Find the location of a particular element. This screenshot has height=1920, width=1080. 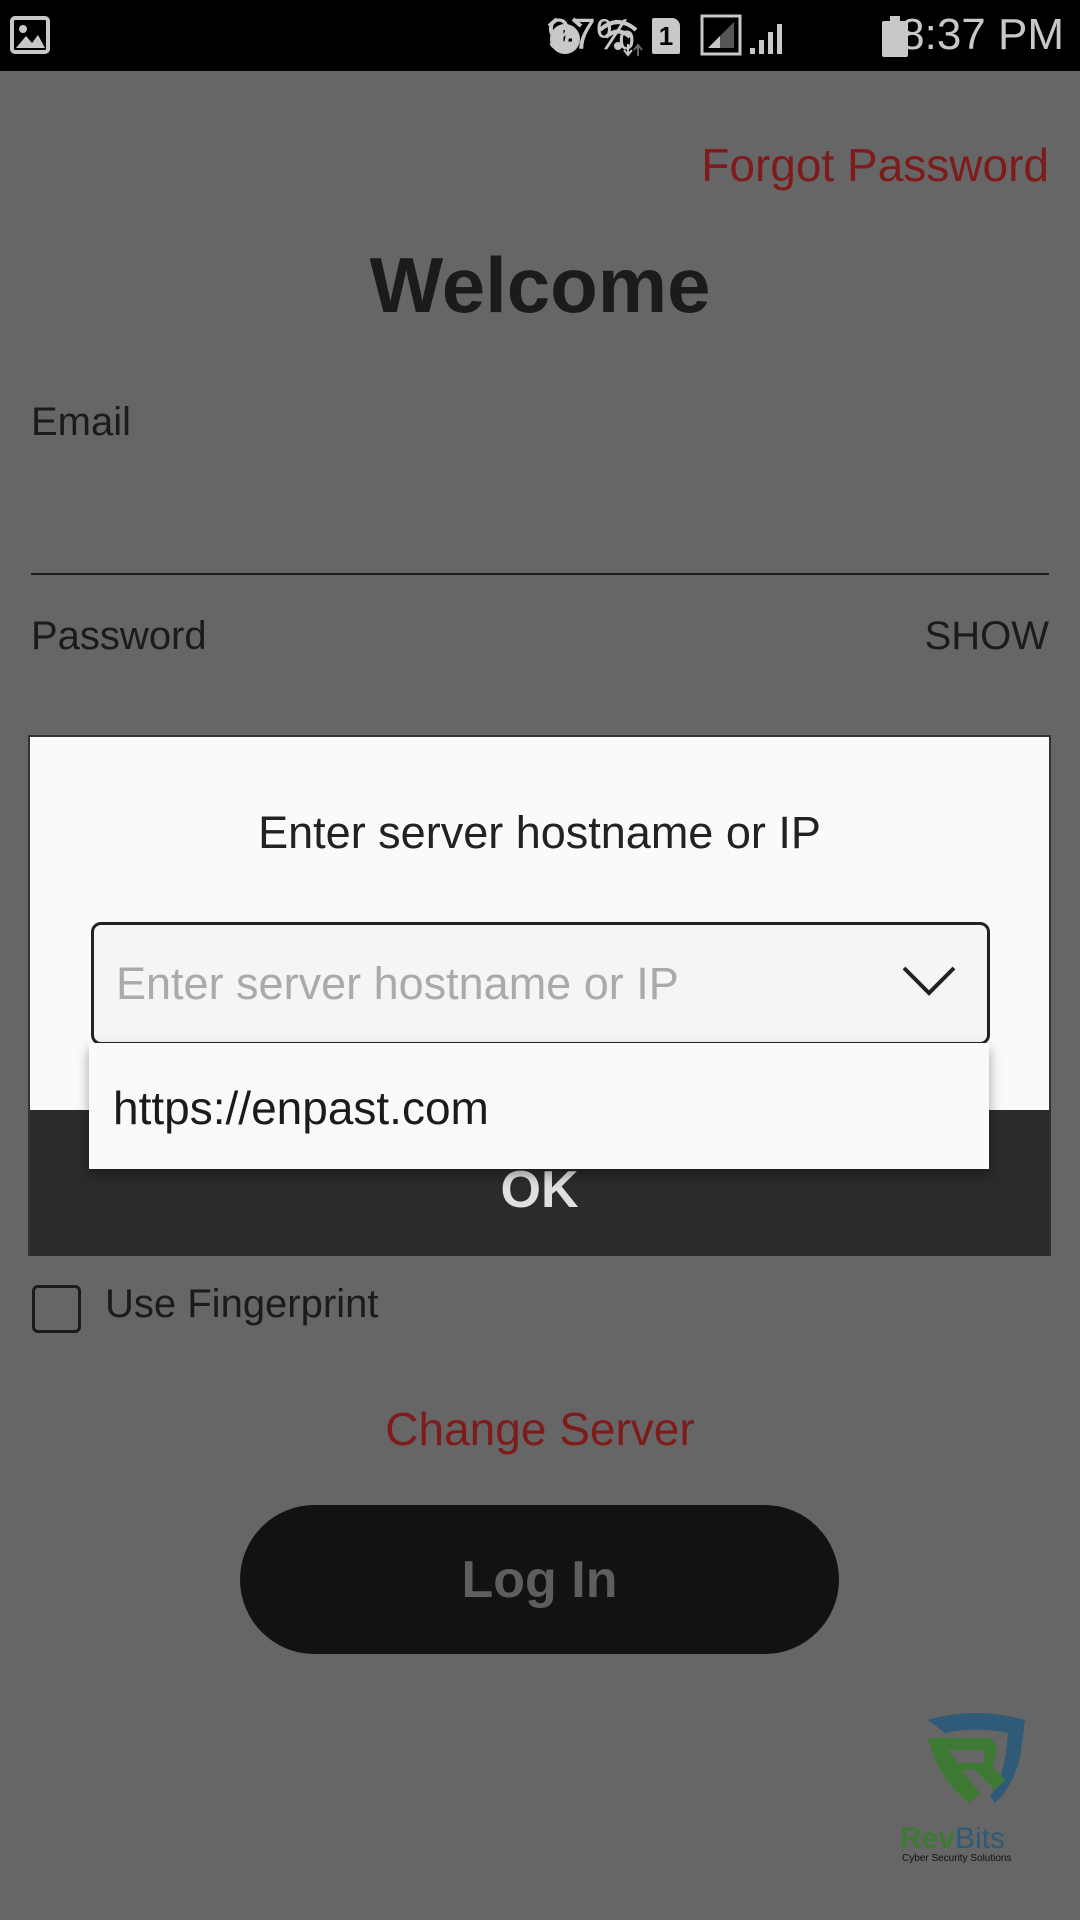

suggestion-dropdown: https://enpast.com is located at coordinates (539, 1106).